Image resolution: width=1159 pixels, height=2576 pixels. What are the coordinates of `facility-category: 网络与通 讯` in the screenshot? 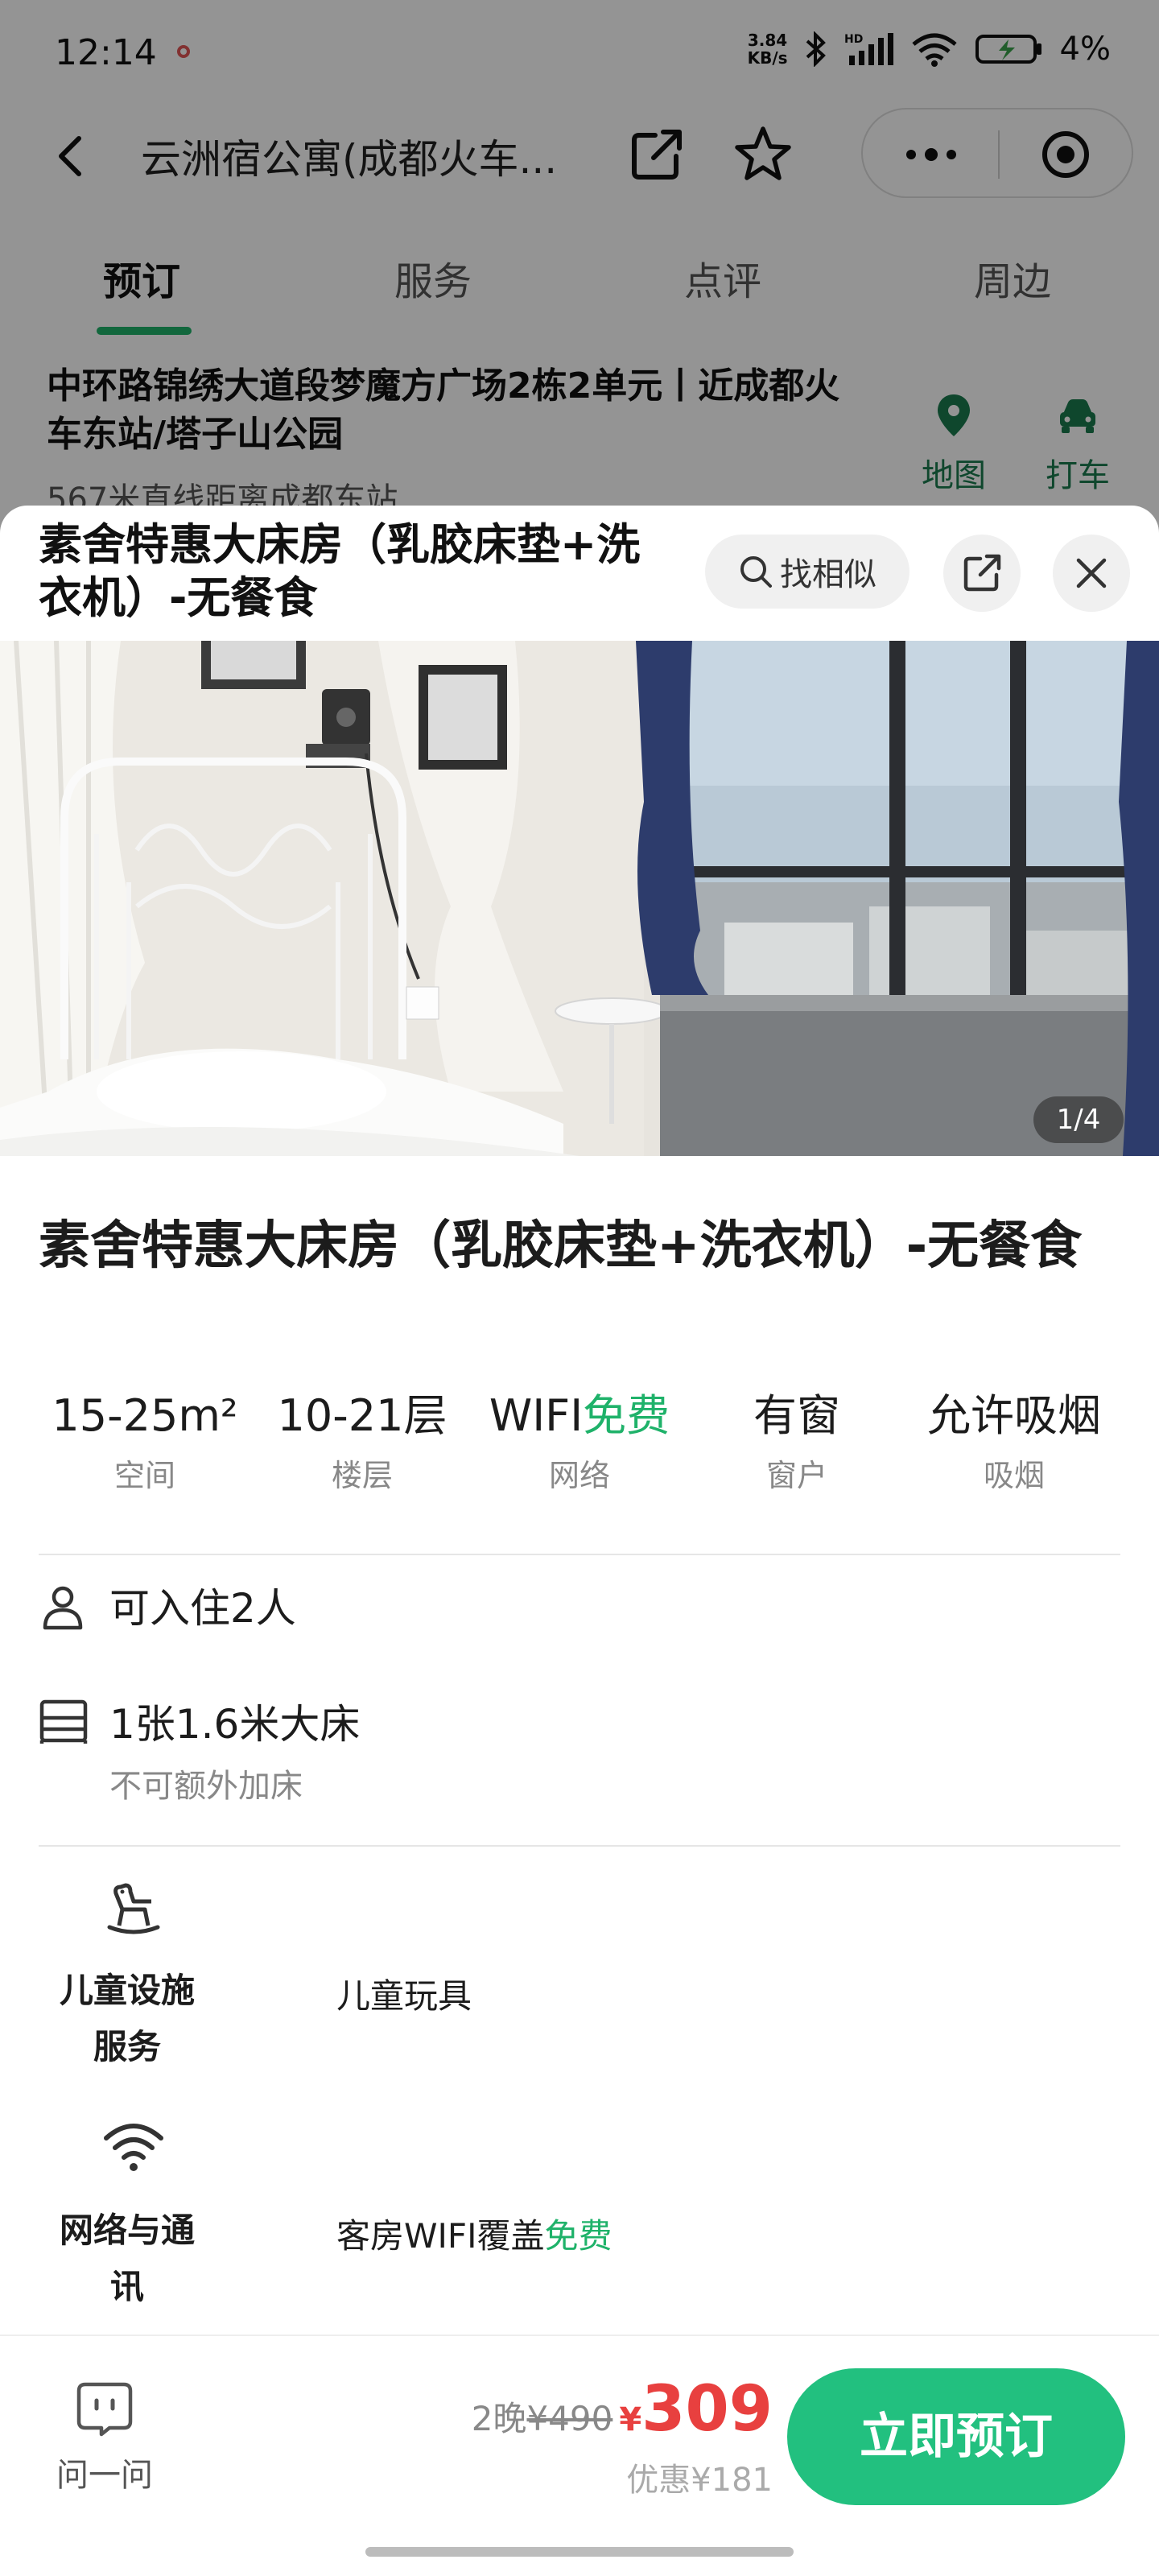 It's located at (127, 2258).